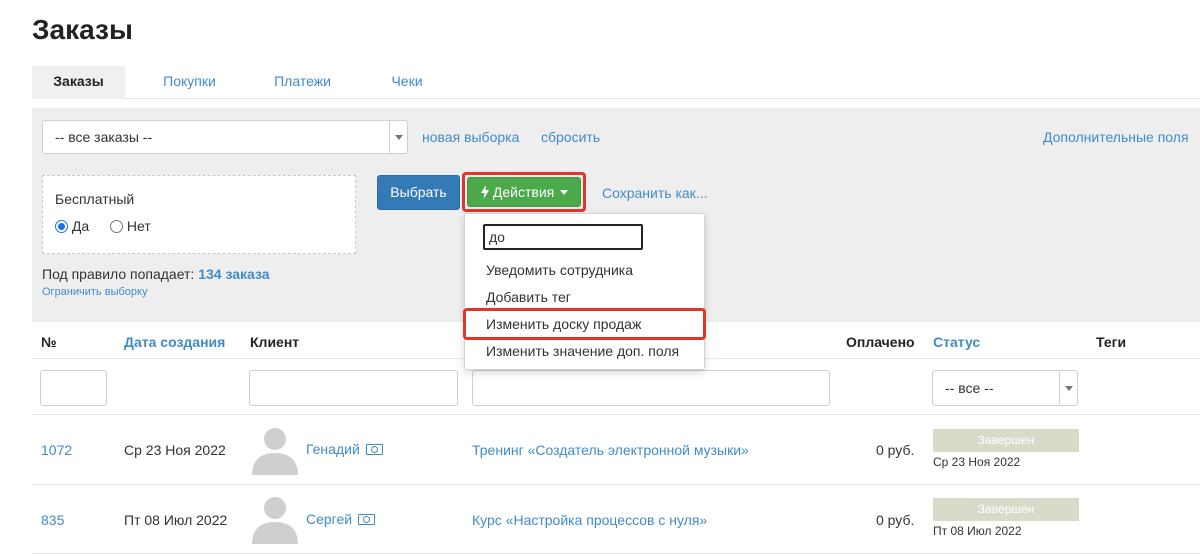 This screenshot has width=1200, height=556. Describe the element at coordinates (616, 82) in the screenshot. I see `tabs: Заказы Покупки Платежи Чеки` at that location.